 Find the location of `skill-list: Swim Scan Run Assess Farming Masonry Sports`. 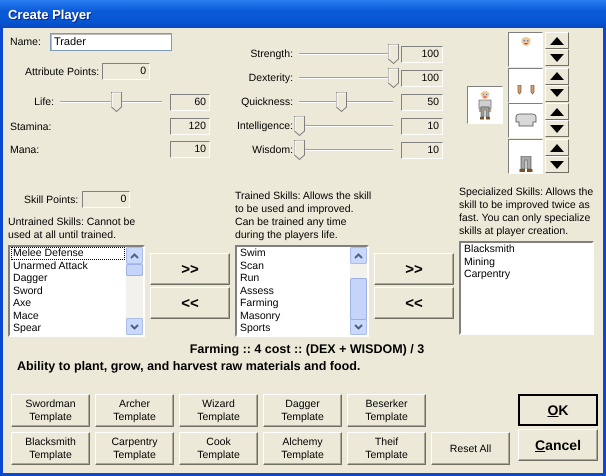

skill-list: Swim Scan Run Assess Farming Masonry Sports is located at coordinates (302, 291).